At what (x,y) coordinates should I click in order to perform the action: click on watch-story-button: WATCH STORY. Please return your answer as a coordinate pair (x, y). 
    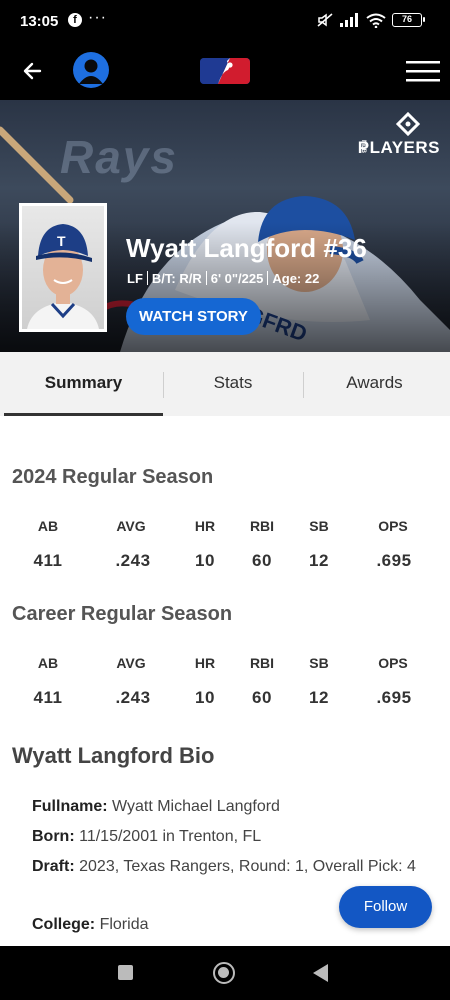
    Looking at the image, I should click on (193, 316).